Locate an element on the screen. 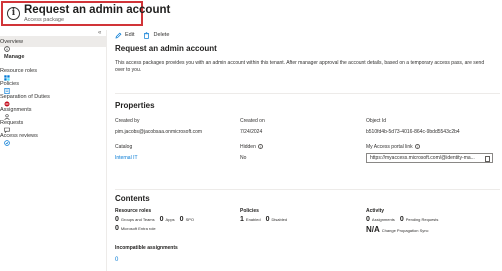  delete-button: Delete is located at coordinates (156, 35).